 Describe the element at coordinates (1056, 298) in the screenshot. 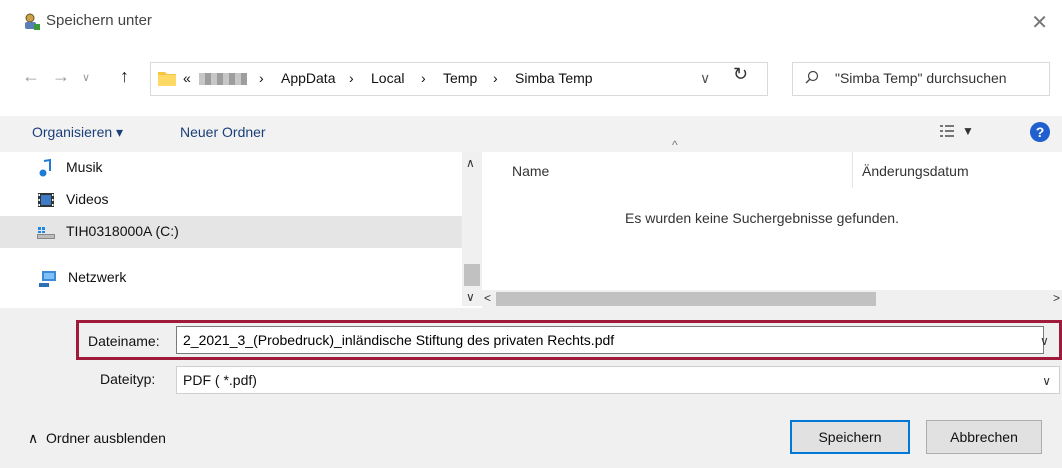

I see `scroll-right-icon: >` at that location.